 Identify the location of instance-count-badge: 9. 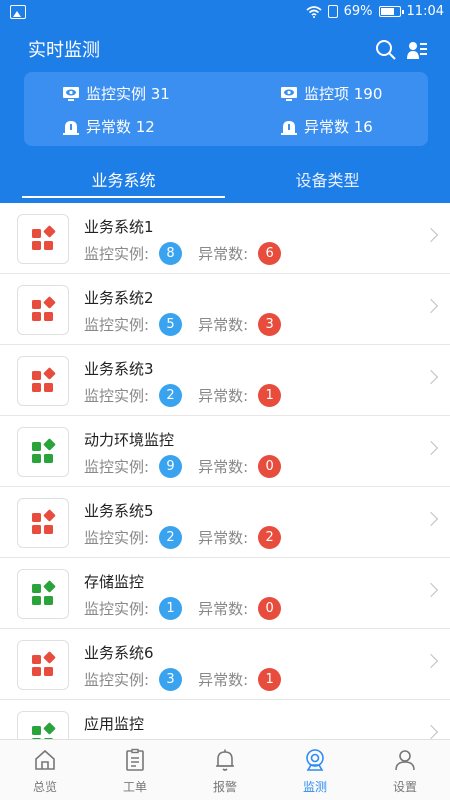
(171, 466).